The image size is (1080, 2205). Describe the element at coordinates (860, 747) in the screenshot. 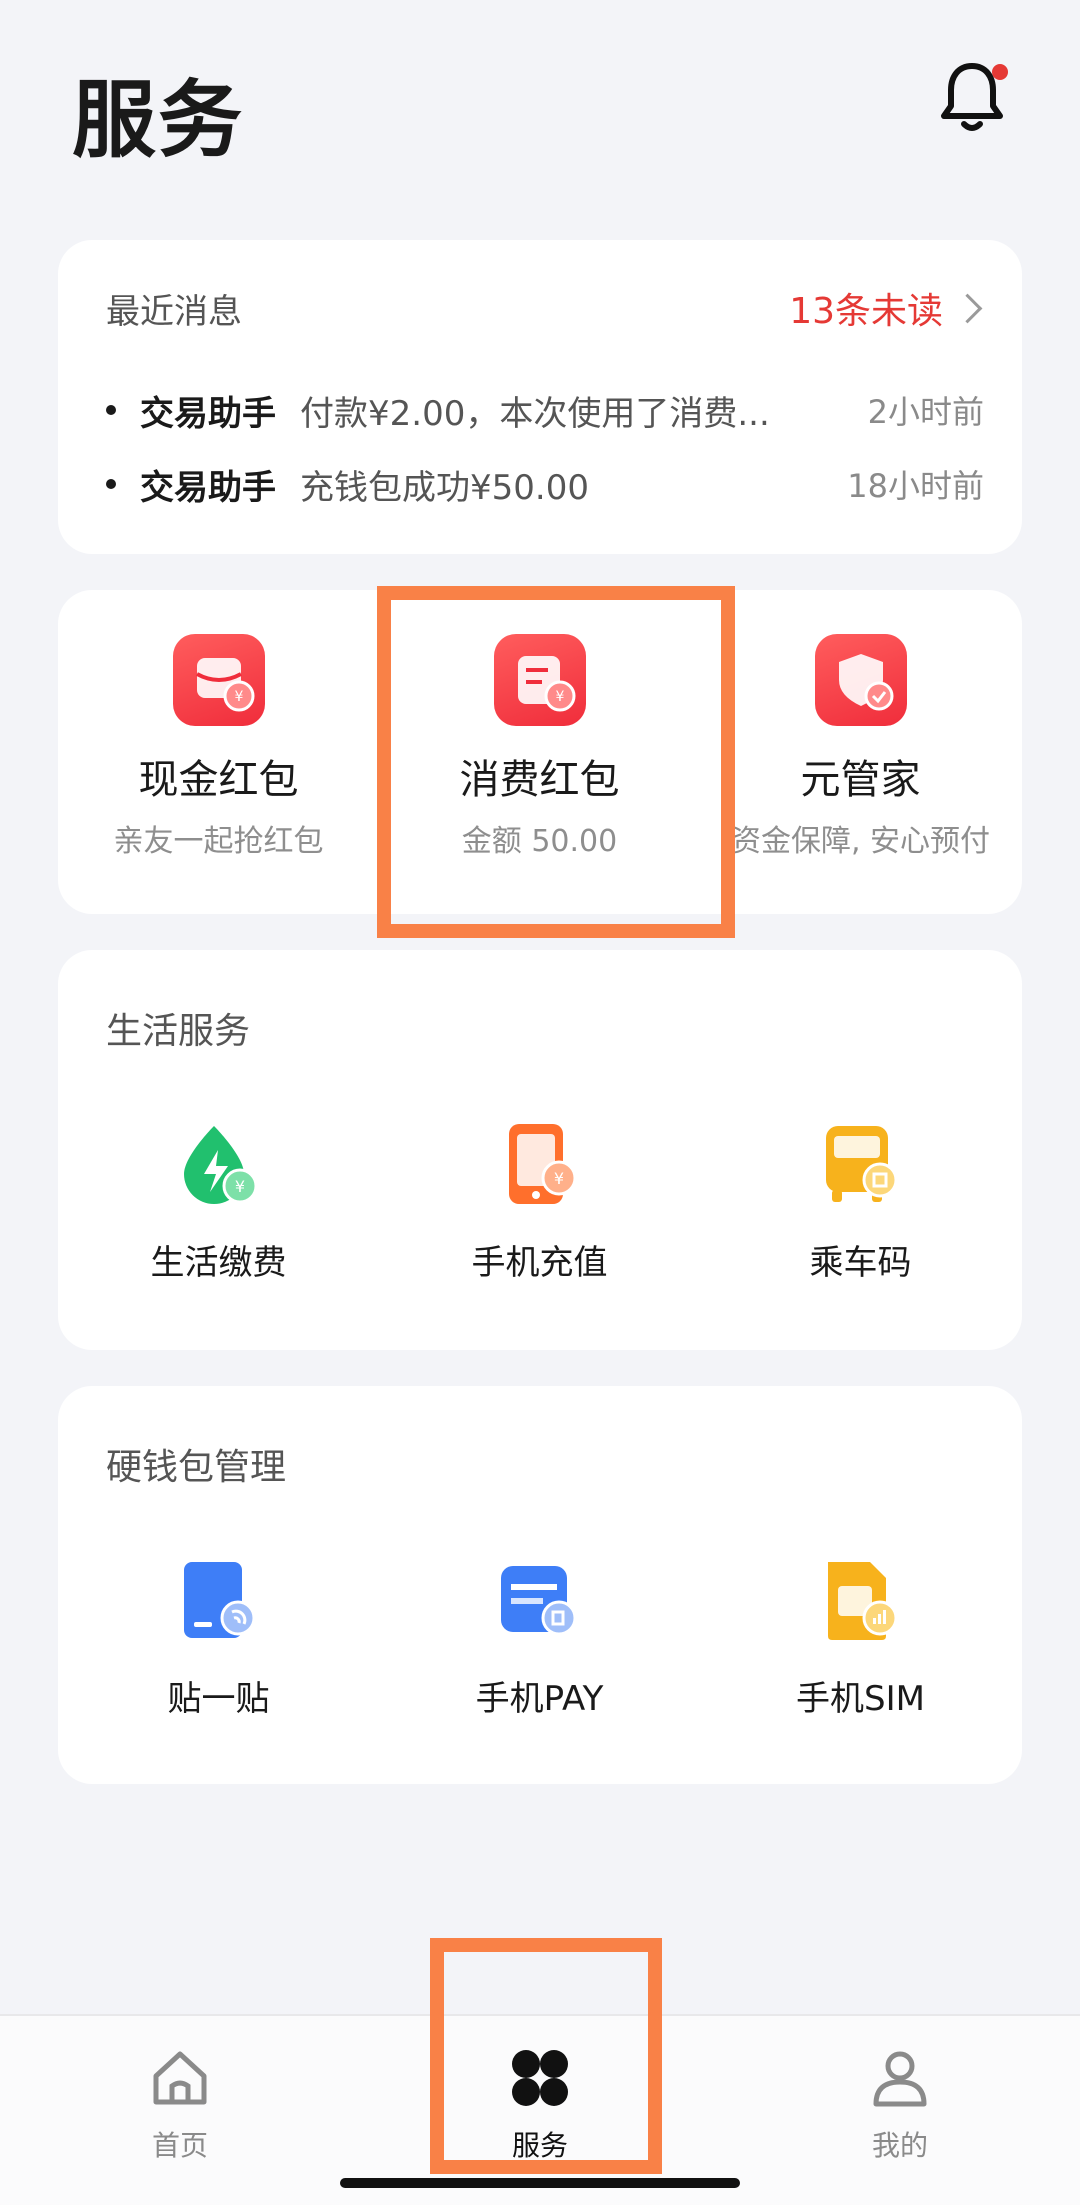

I see `yuan-manager: 元管家 资金保障, 安心预付` at that location.